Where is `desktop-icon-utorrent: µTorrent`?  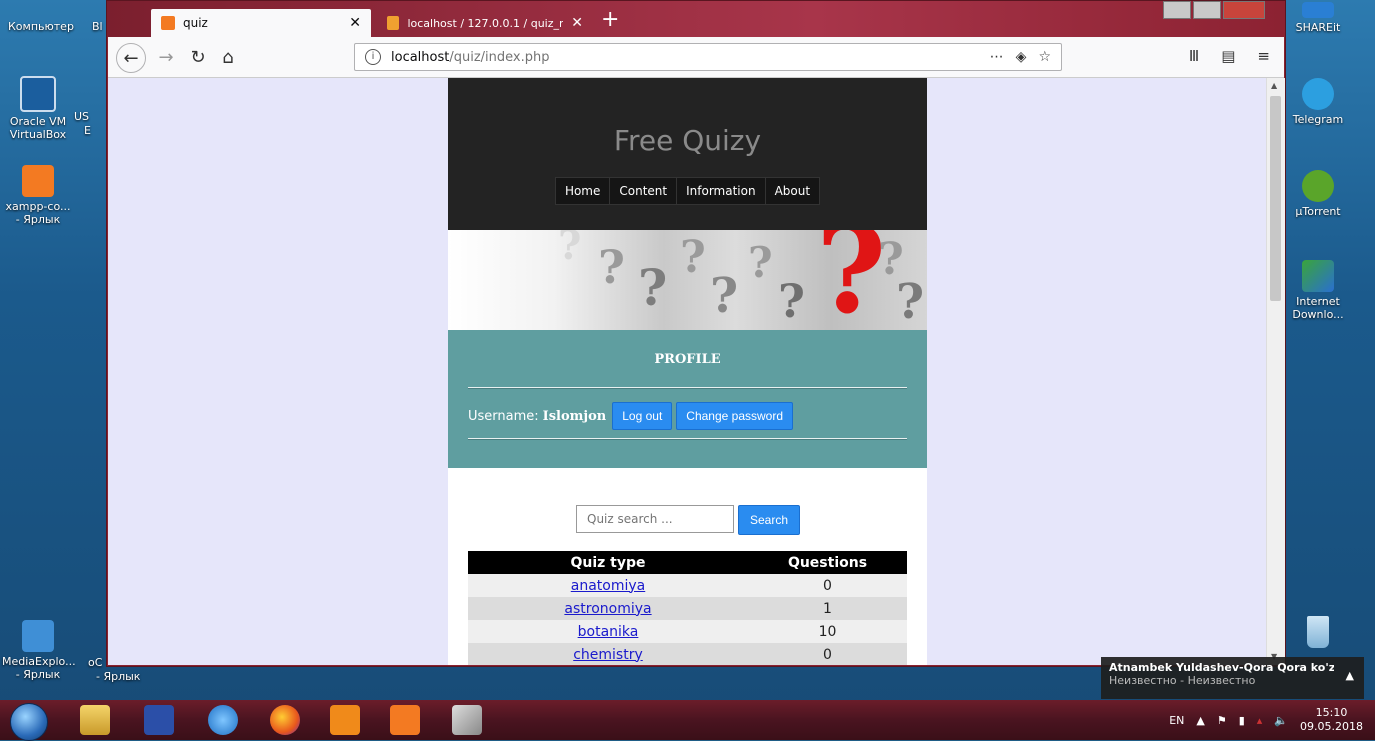
desktop-icon-utorrent: µTorrent is located at coordinates (1318, 194).